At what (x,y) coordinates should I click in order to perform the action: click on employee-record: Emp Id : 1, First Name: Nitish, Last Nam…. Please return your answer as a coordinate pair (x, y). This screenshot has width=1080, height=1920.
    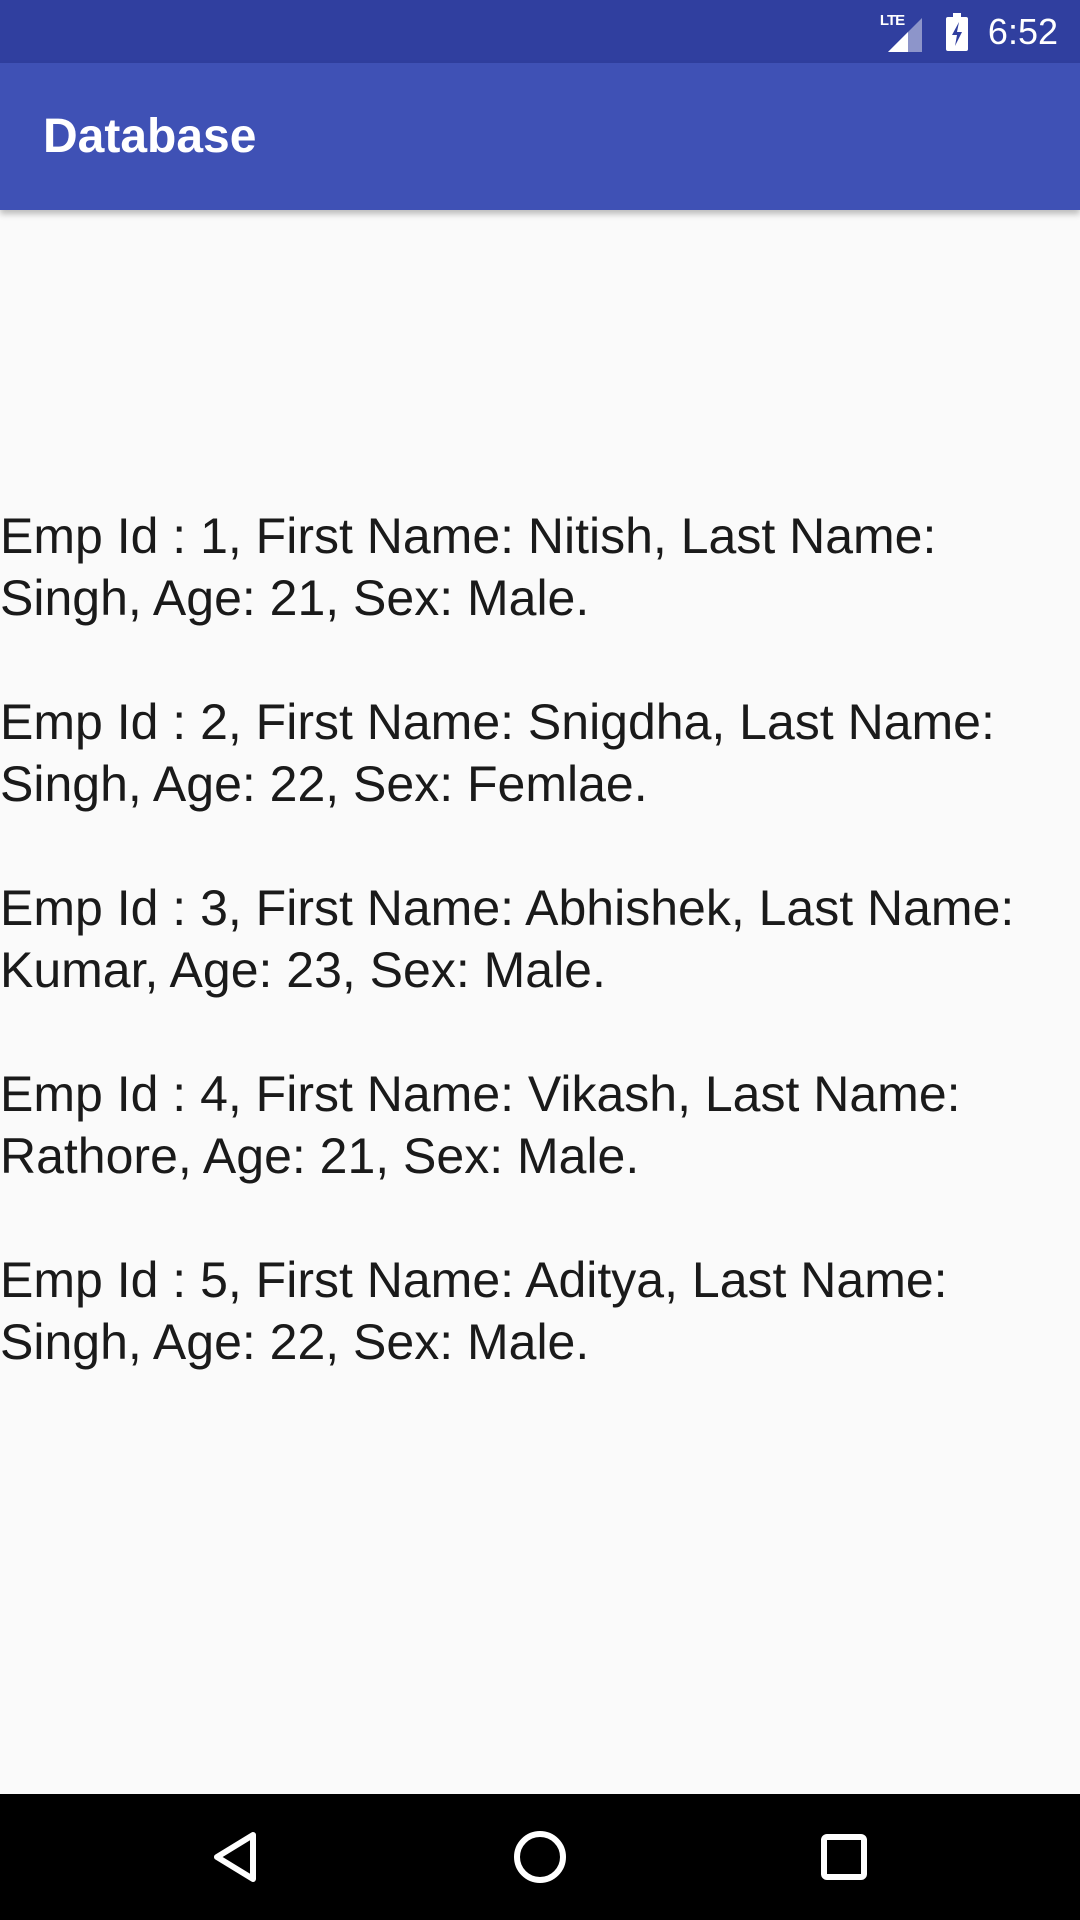
    Looking at the image, I should click on (468, 567).